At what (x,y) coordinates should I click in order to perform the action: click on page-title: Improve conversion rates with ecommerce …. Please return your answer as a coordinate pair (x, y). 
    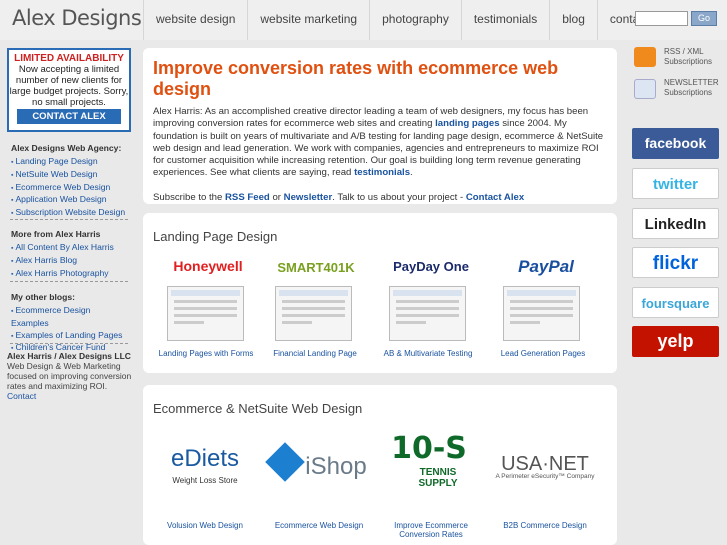
    Looking at the image, I should click on (356, 78).